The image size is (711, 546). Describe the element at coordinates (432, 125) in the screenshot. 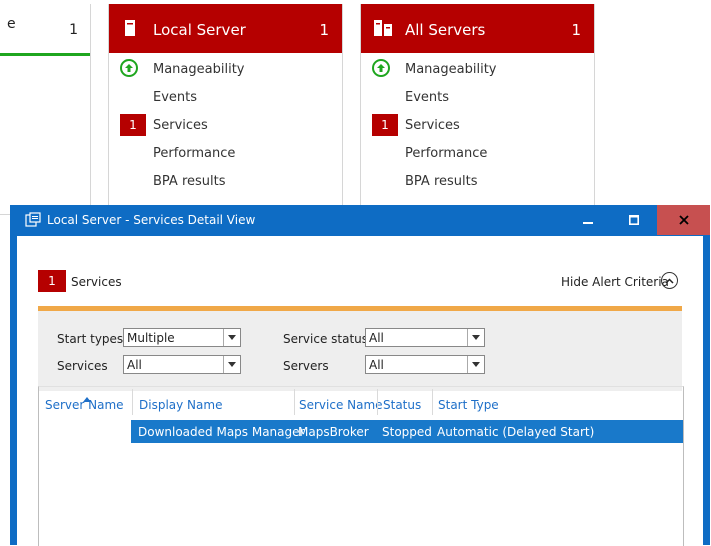

I see `all-services-link: Services` at that location.